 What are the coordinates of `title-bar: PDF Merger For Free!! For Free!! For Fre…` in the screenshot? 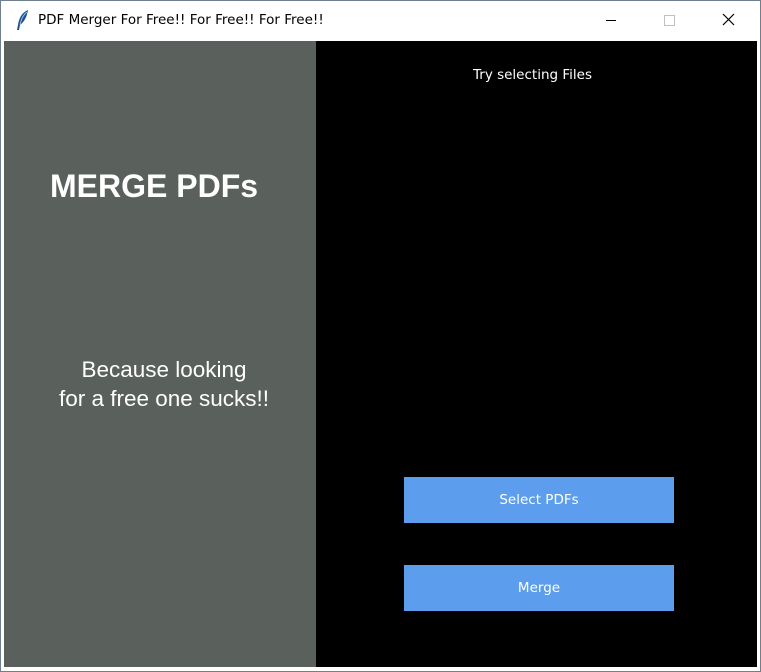 It's located at (380, 21).